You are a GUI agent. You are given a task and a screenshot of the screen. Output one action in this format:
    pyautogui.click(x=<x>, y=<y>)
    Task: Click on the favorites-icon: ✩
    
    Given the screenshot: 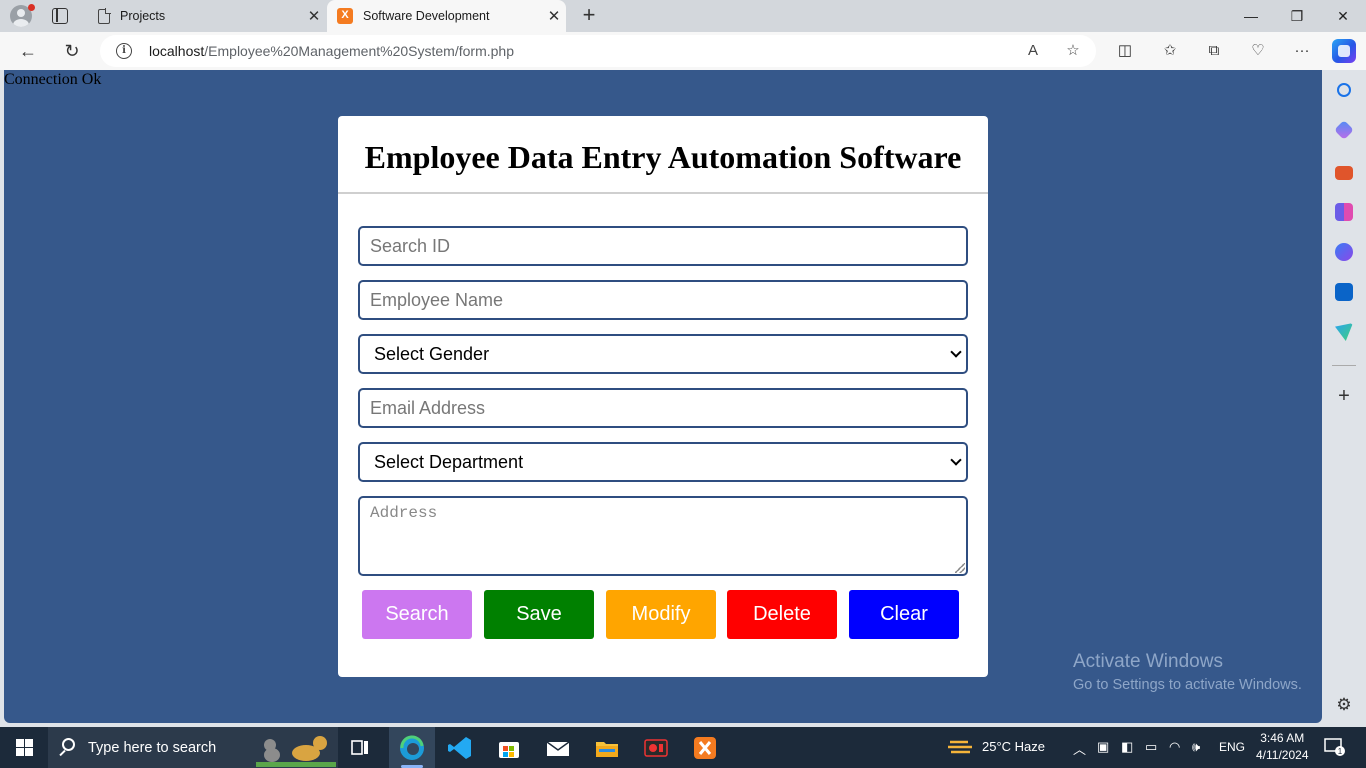 What is the action you would take?
    pyautogui.click(x=1170, y=51)
    